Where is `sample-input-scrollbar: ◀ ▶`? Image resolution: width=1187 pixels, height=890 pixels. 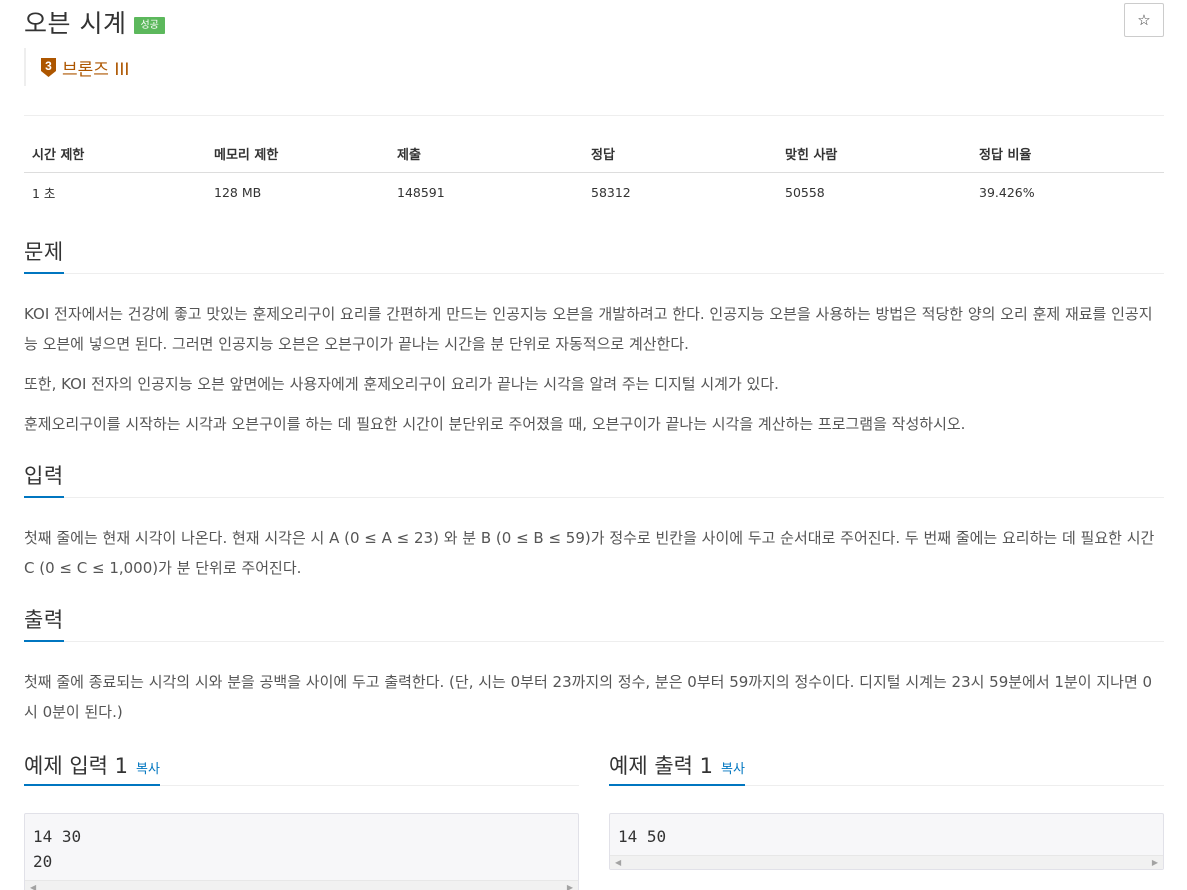 sample-input-scrollbar: ◀ ▶ is located at coordinates (301, 885).